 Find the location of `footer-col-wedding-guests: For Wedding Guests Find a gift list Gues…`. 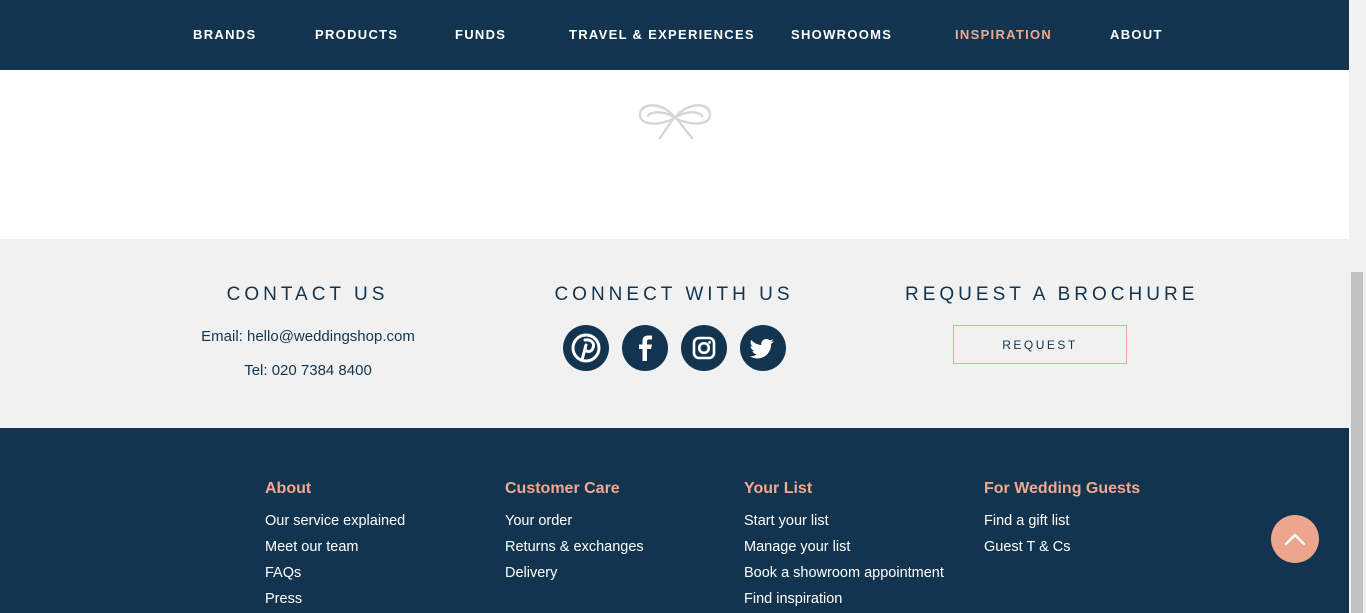

footer-col-wedding-guests: For Wedding Guests Find a gift list Gues… is located at coordinates (1062, 520).